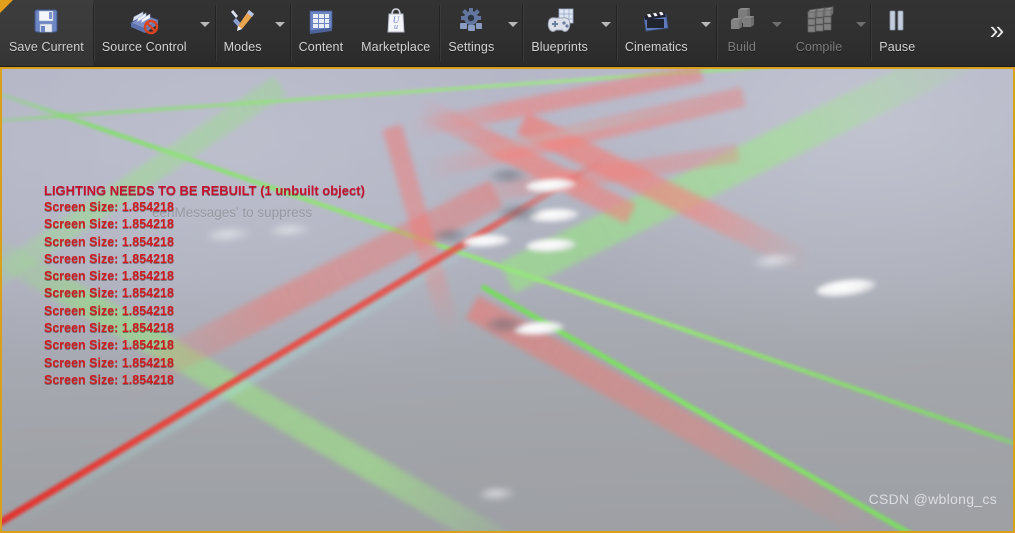 This screenshot has width=1015, height=533. I want to click on source-control-button: Source Control, so click(144, 33).